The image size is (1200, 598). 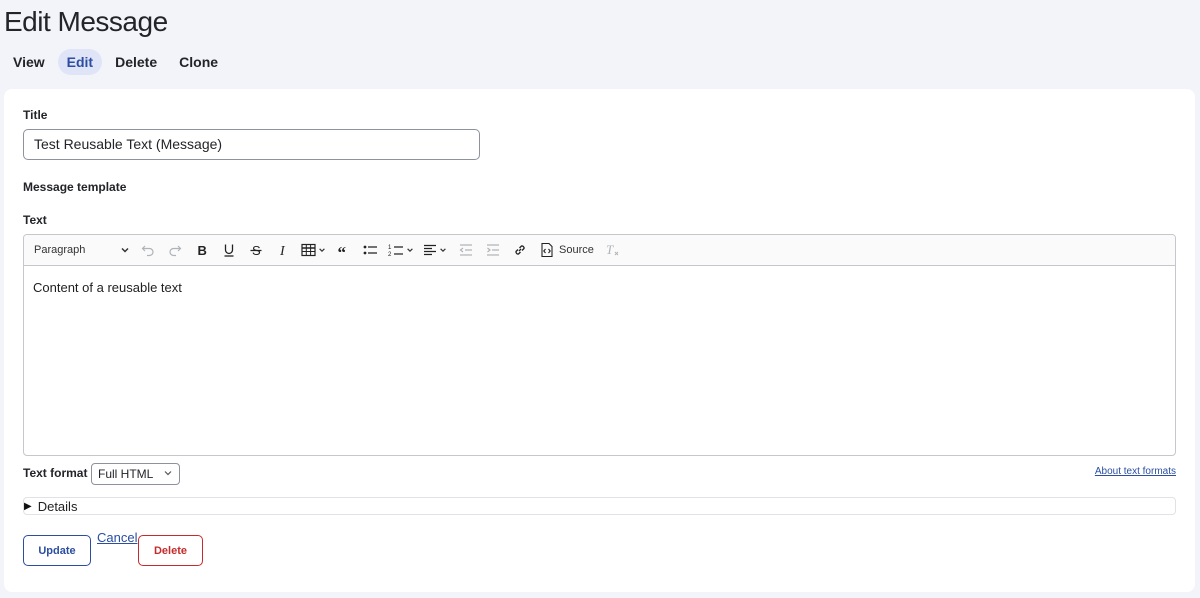 What do you see at coordinates (599, 287) in the screenshot?
I see `editor-content-area: Content of a reusable text` at bounding box center [599, 287].